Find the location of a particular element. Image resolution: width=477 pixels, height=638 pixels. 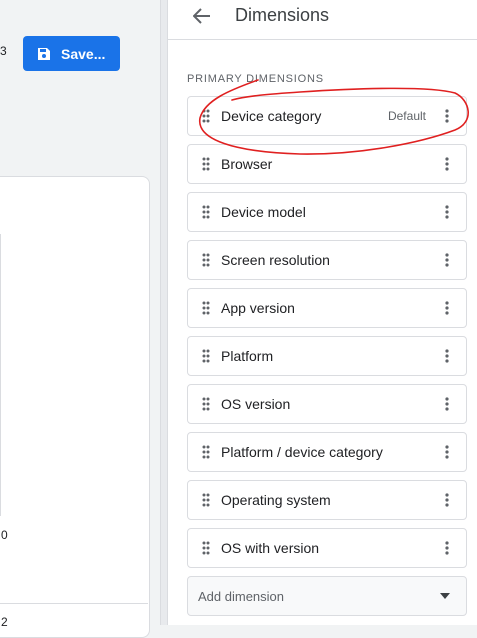

dimension-item-device-model: Device model is located at coordinates (327, 212).